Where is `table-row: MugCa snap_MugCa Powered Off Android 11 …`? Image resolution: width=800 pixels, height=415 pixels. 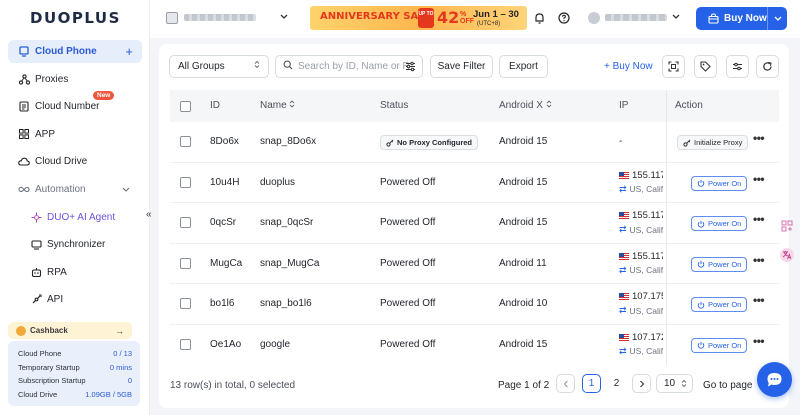
table-row: MugCa snap_MugCa Powered Off Android 11 … is located at coordinates (474, 263).